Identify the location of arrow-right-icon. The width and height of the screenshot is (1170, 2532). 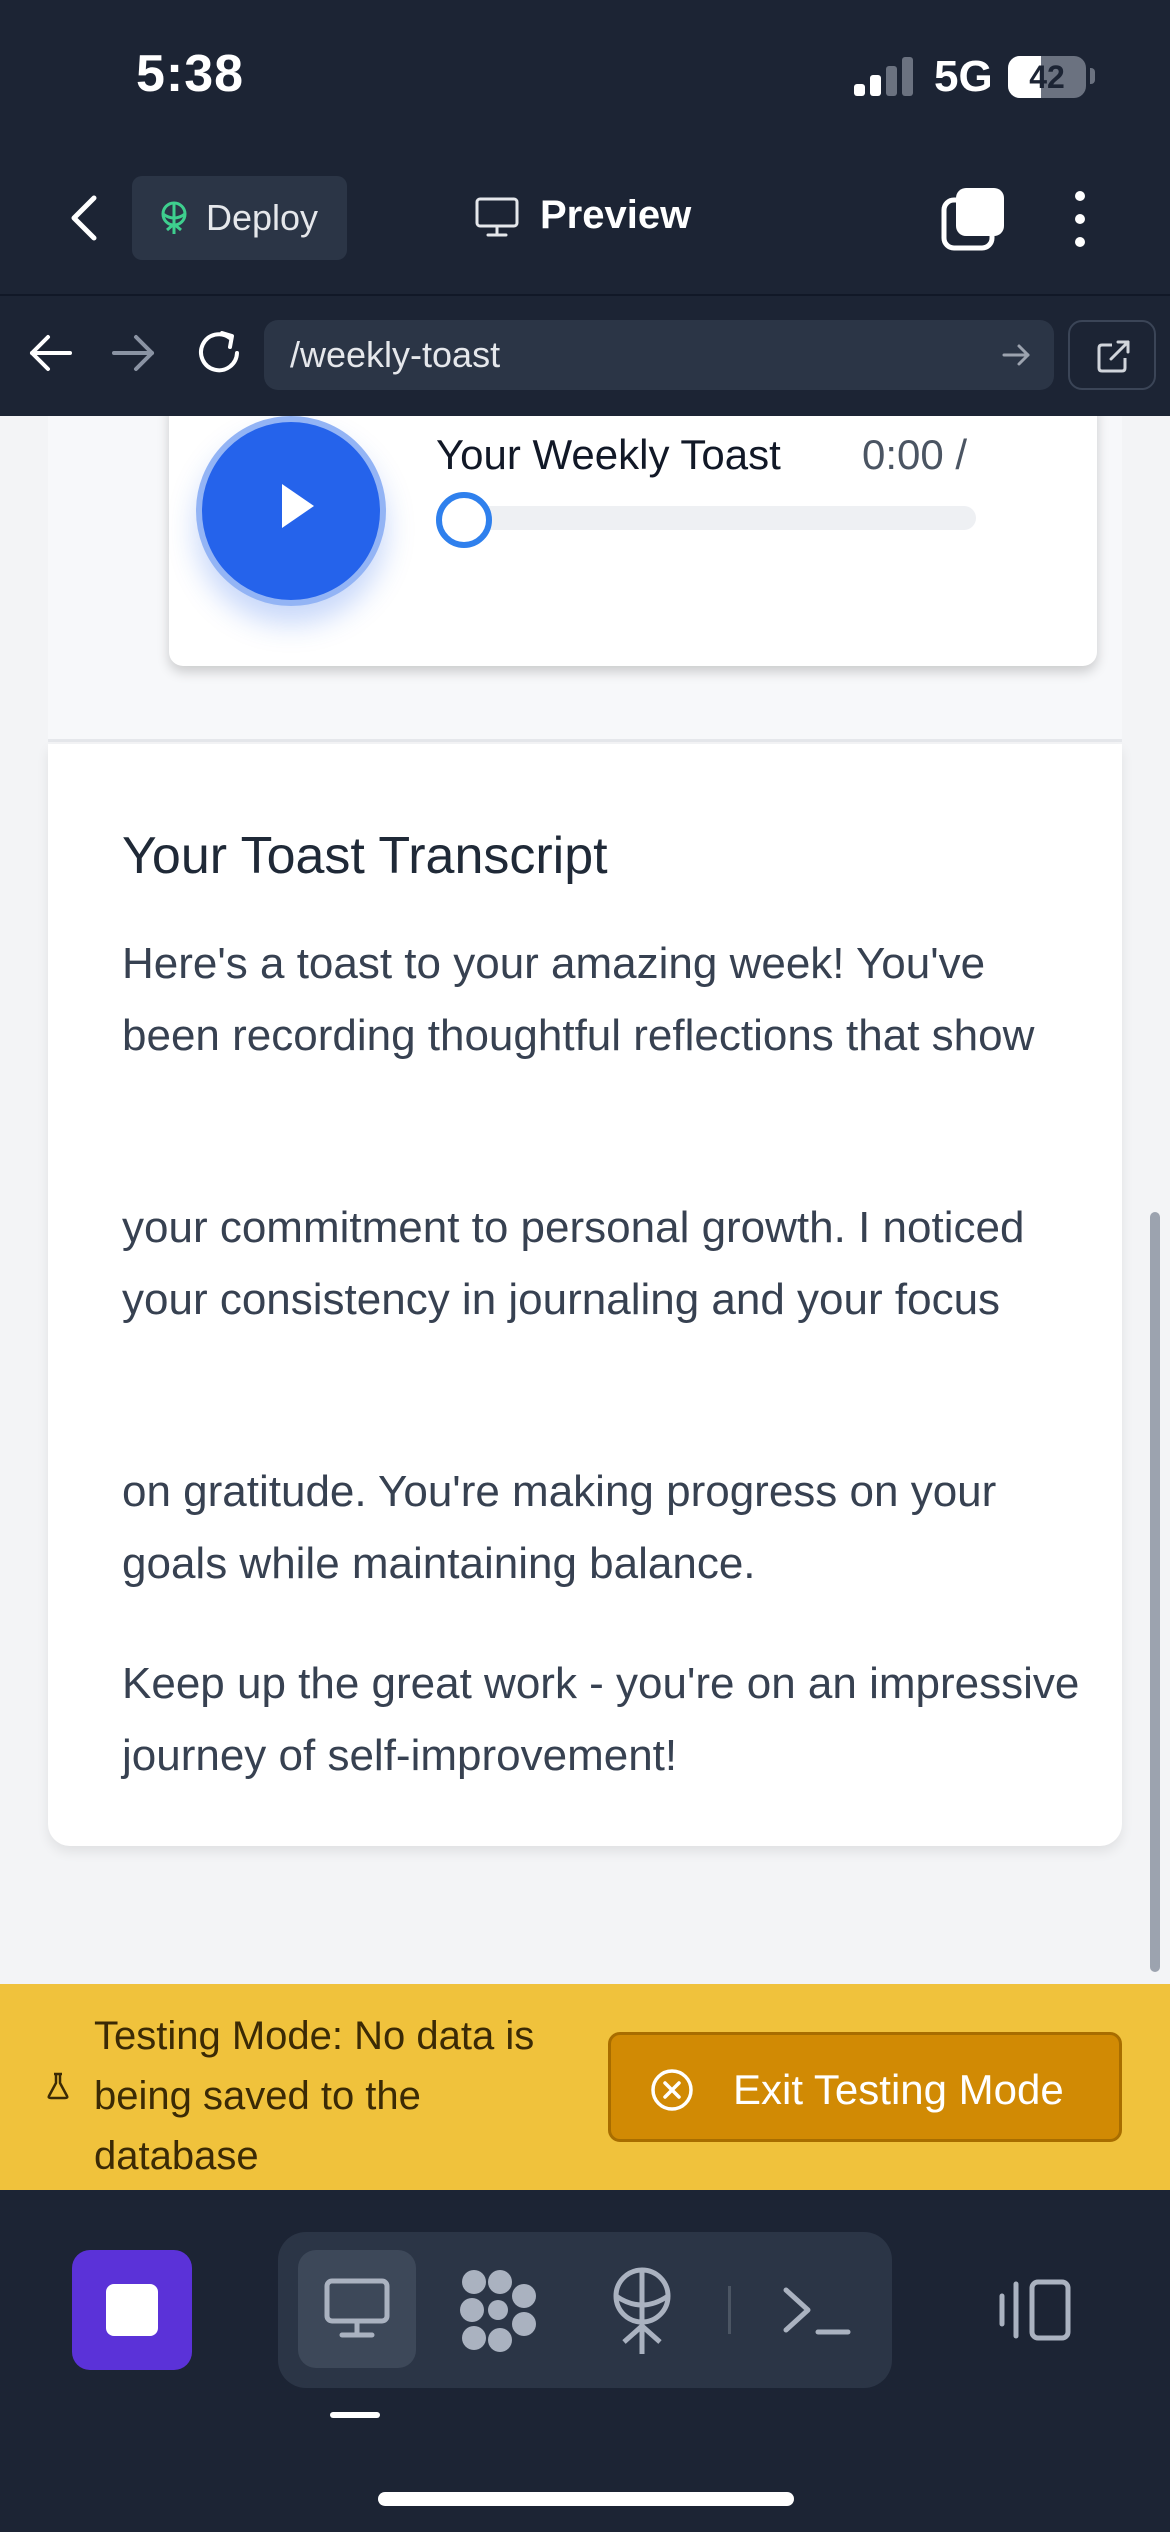
(133, 353).